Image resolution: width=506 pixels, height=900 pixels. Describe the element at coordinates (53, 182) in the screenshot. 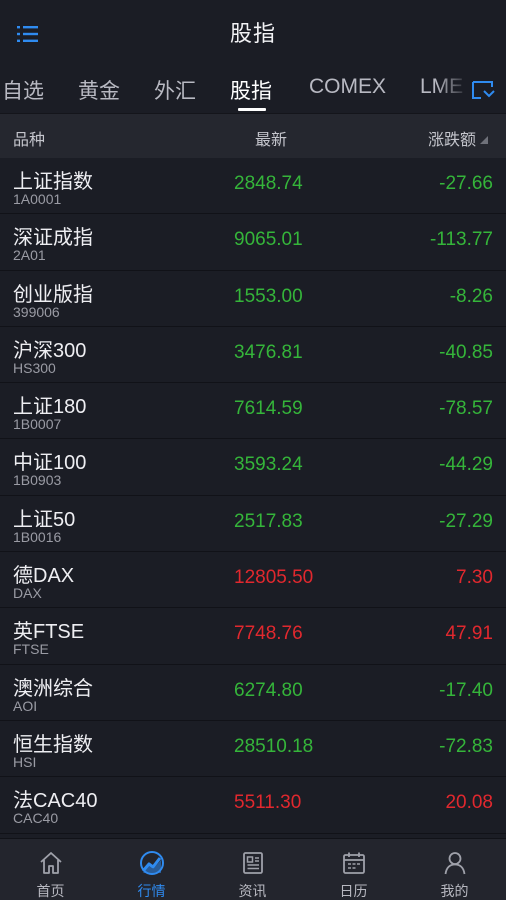

I see `index-name: 上证指数` at that location.